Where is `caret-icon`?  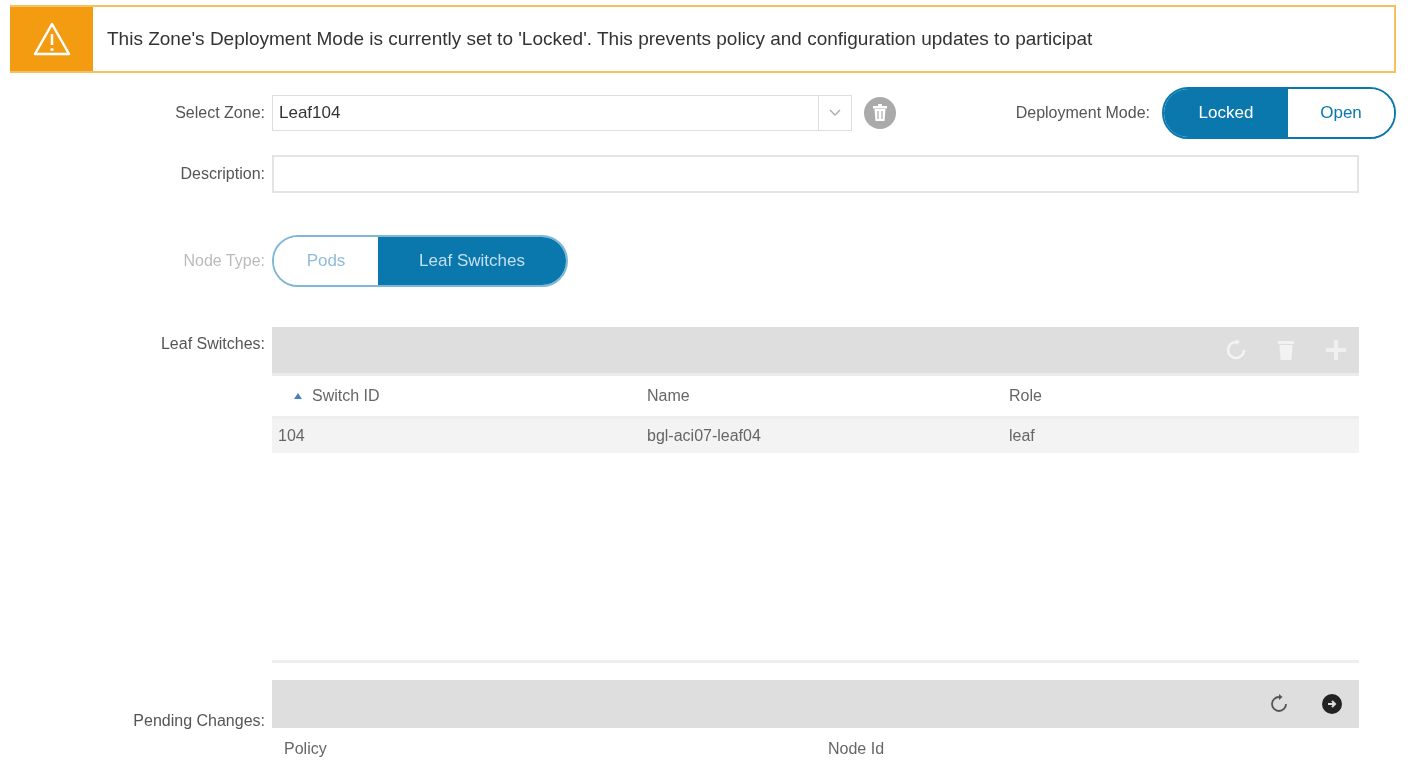 caret-icon is located at coordinates (835, 113).